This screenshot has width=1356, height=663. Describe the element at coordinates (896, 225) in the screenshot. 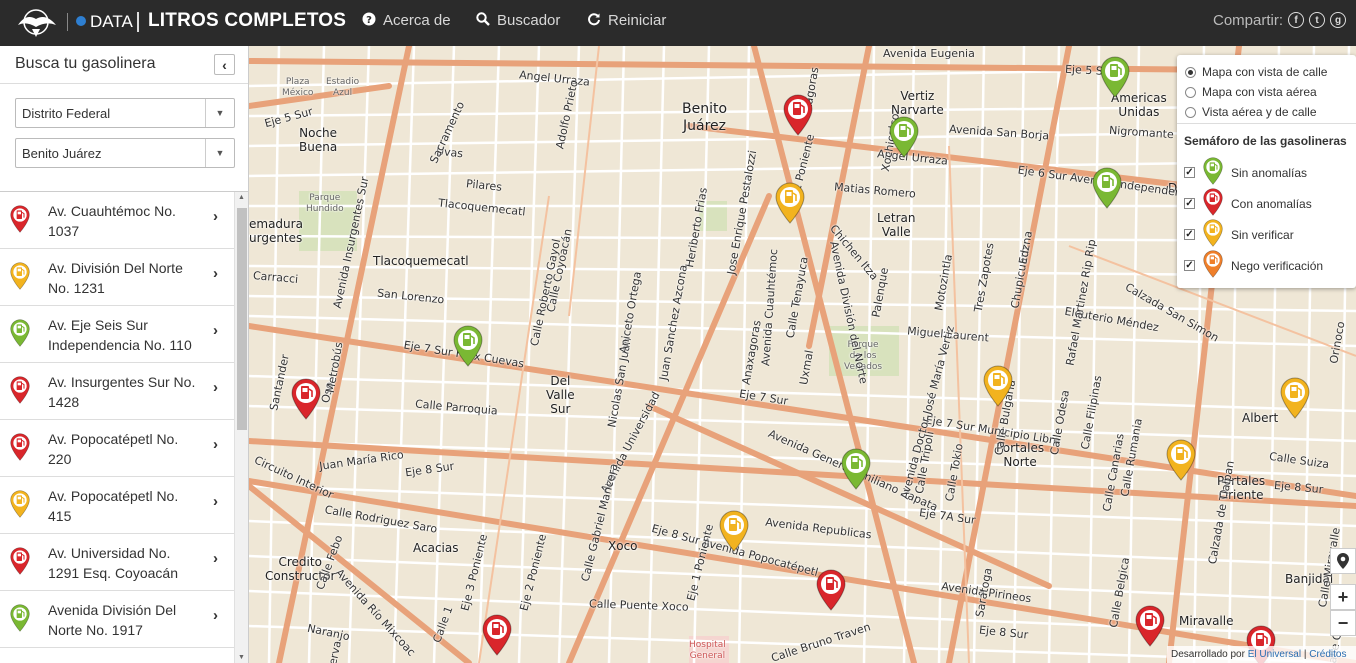

I see `map-label-letran-valle: Letran Valle` at that location.